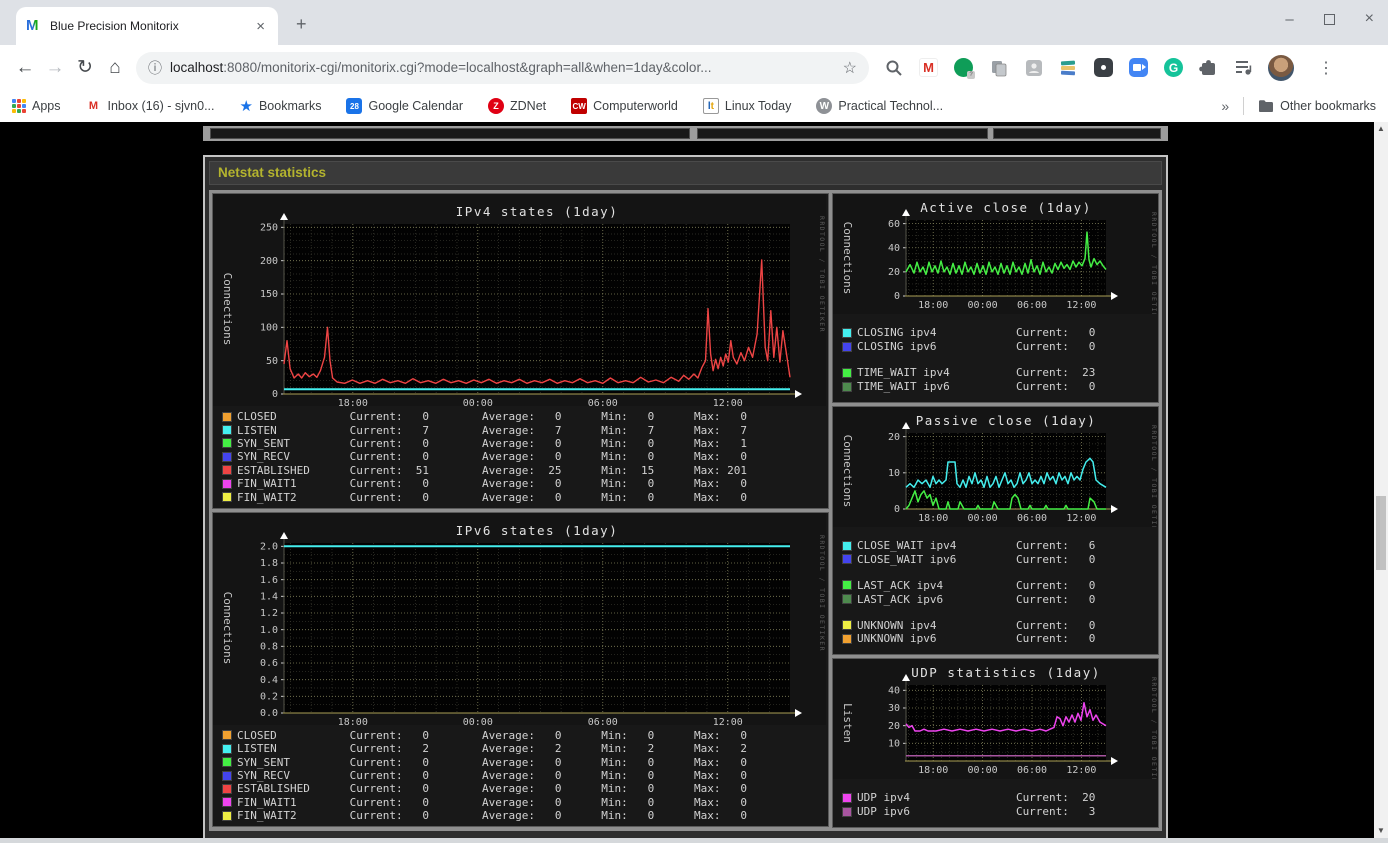  Describe the element at coordinates (976, 599) in the screenshot. I see `legend-text: LAST_ACK ipv6 Current: 0` at that location.